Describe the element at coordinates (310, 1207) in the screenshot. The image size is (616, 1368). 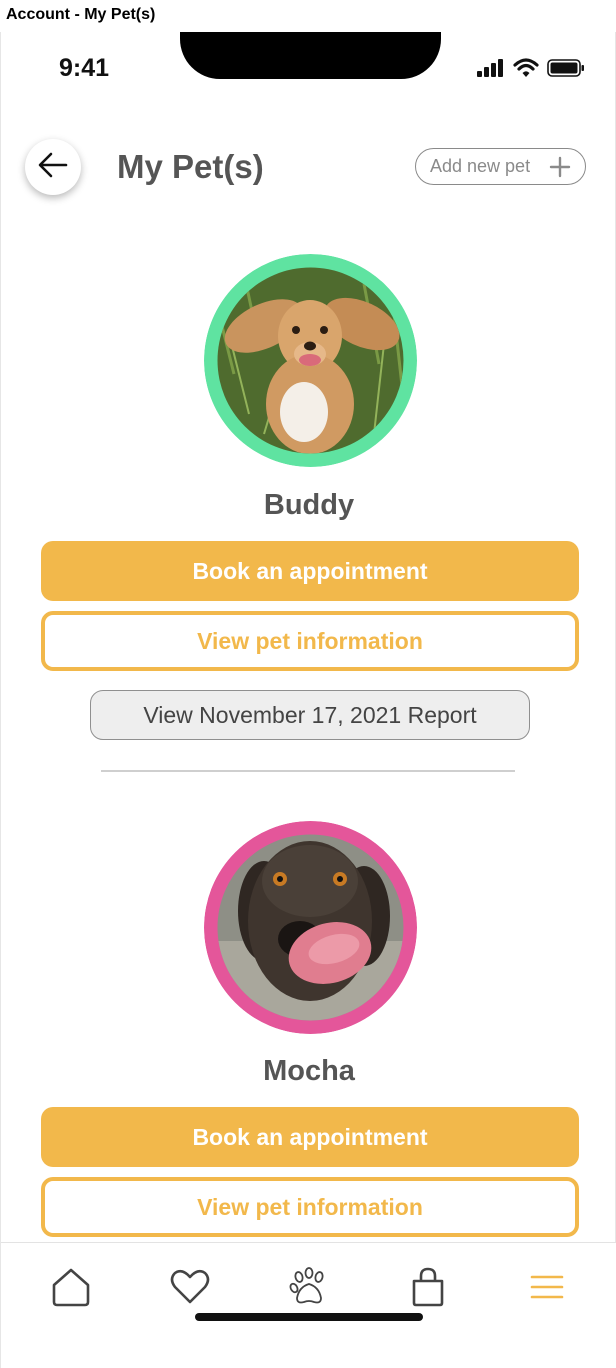
I see `view-pet-information-button-mocha: View pet information` at that location.